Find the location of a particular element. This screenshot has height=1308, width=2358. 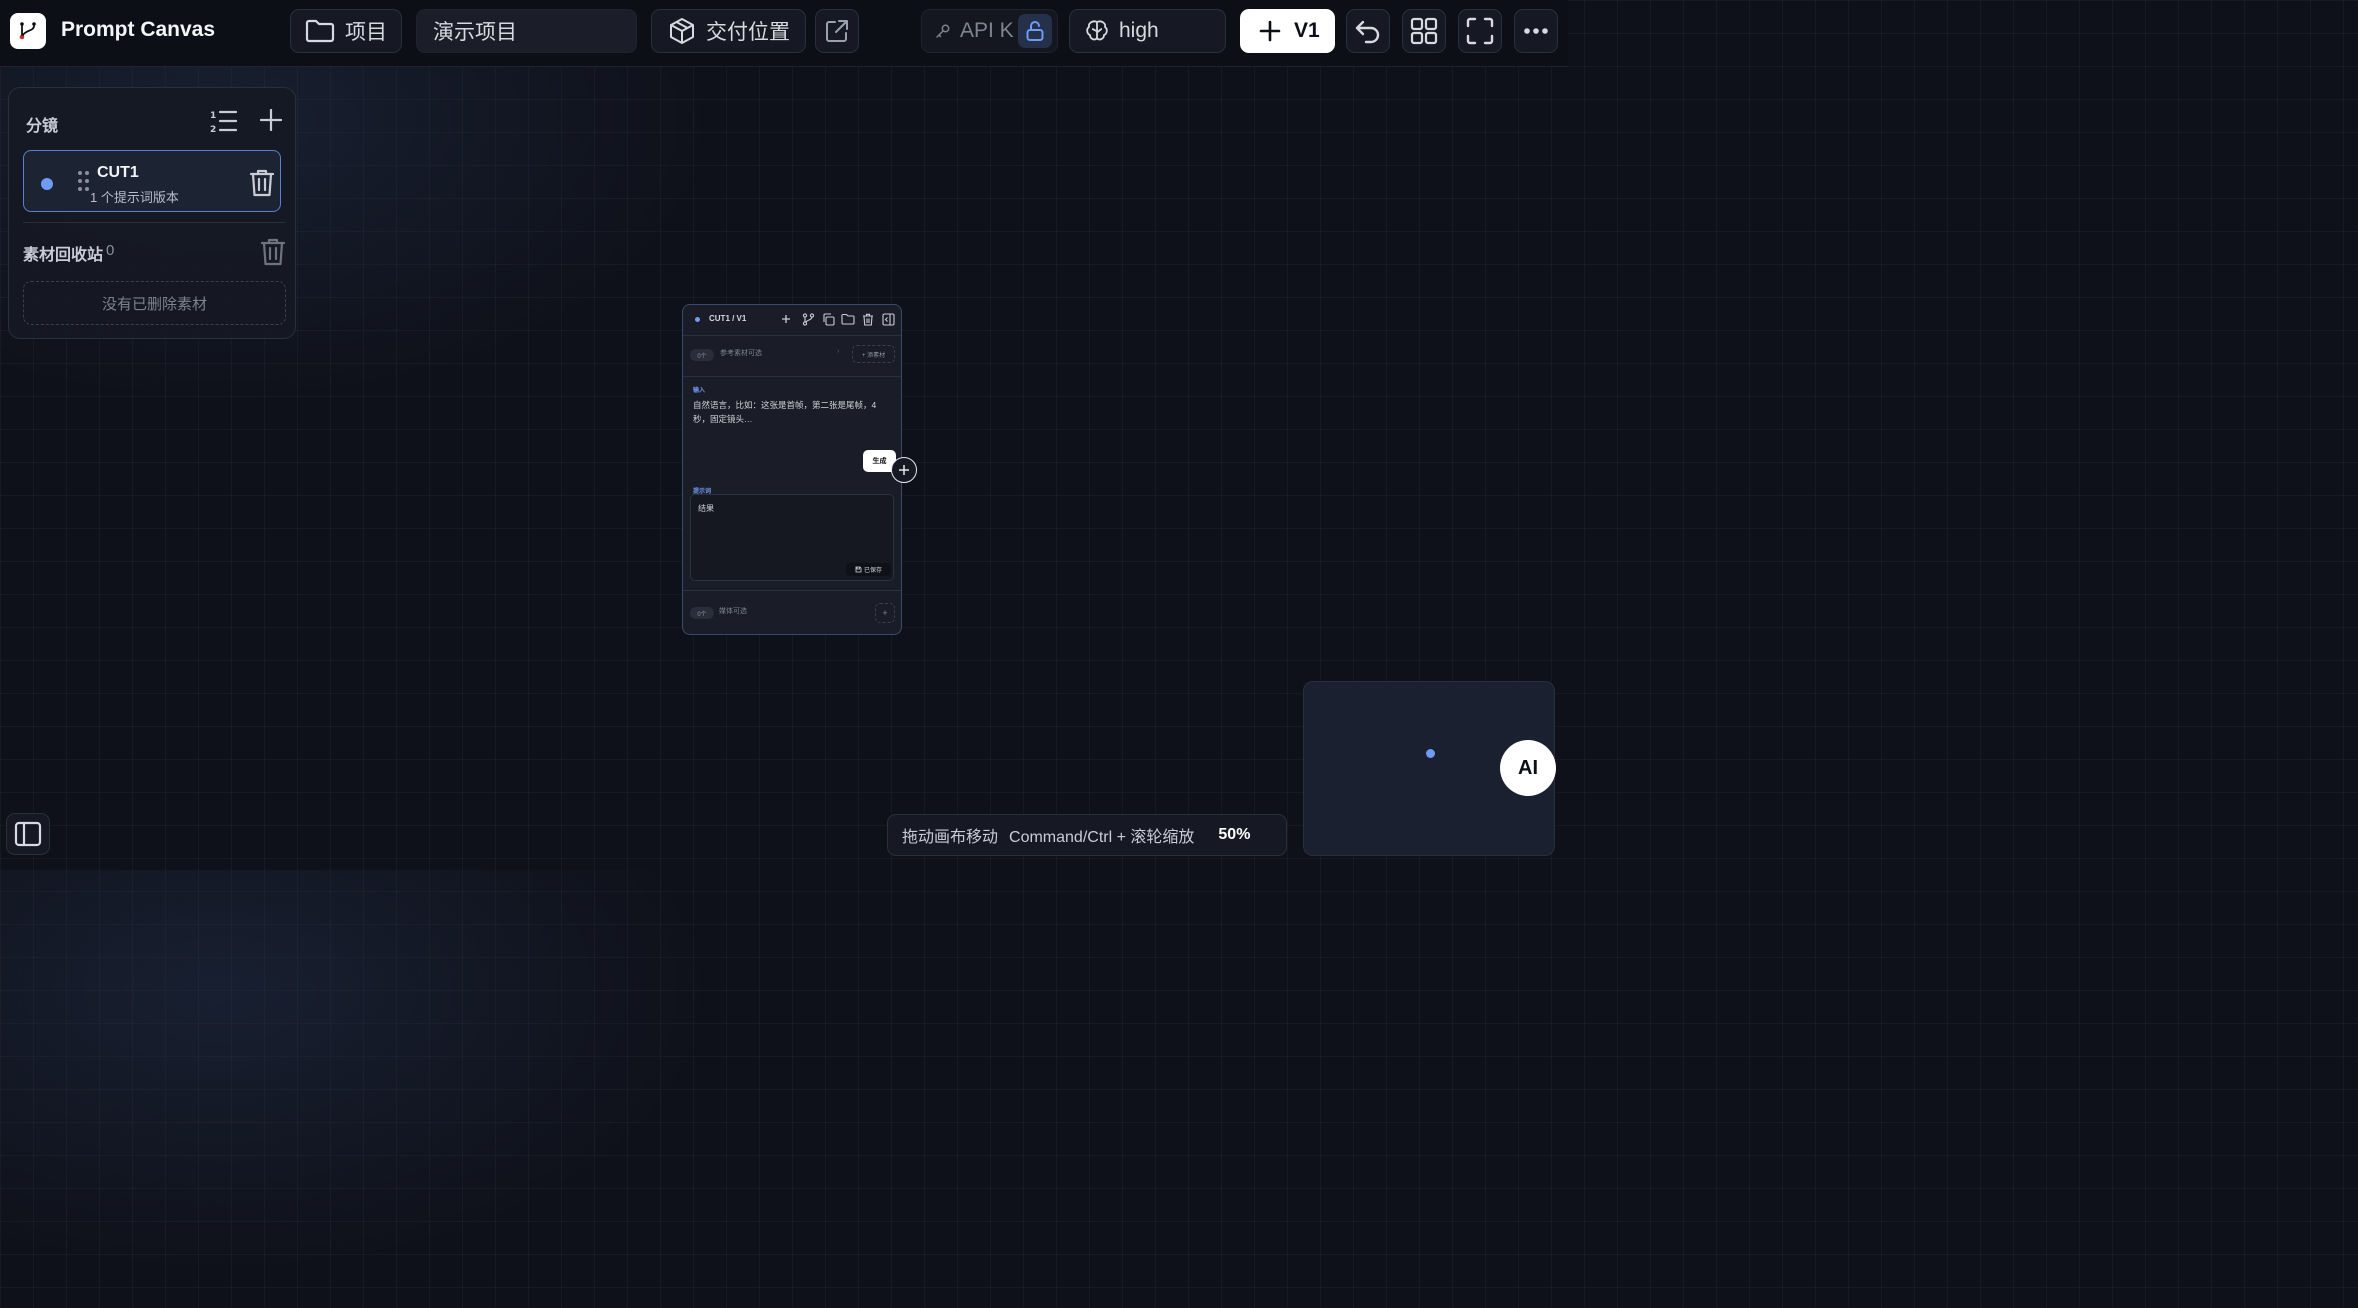

node-open-folder-button is located at coordinates (848, 319).